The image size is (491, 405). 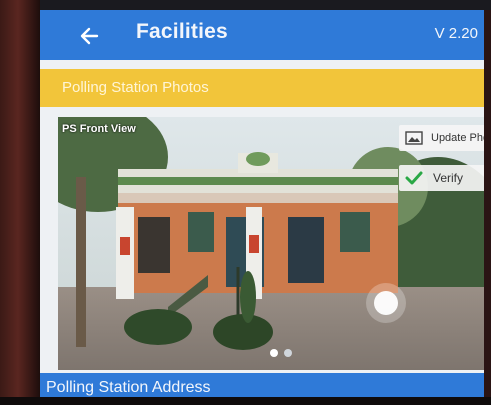 What do you see at coordinates (262, 88) in the screenshot?
I see `section-header: Polling Station Photos` at bounding box center [262, 88].